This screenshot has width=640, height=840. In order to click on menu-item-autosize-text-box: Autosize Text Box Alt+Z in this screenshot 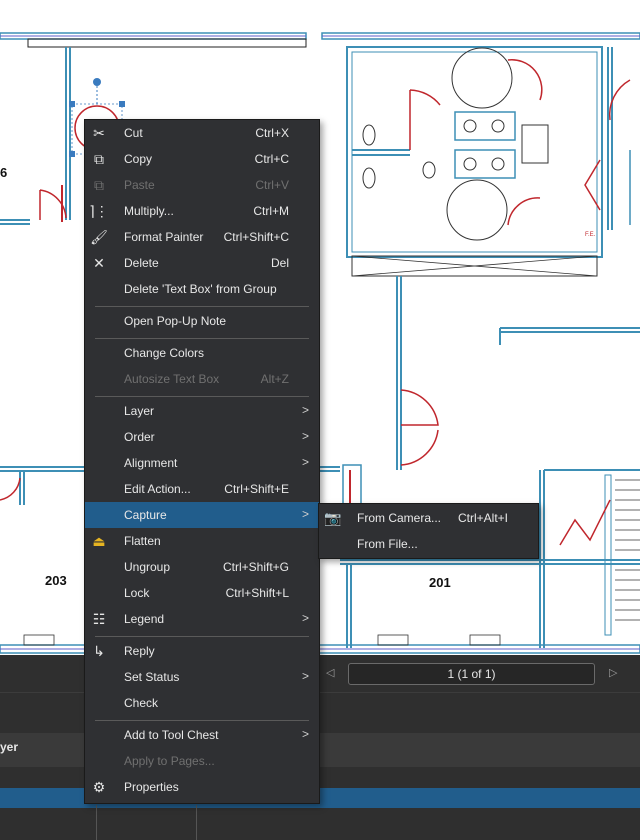, I will do `click(206, 379)`.